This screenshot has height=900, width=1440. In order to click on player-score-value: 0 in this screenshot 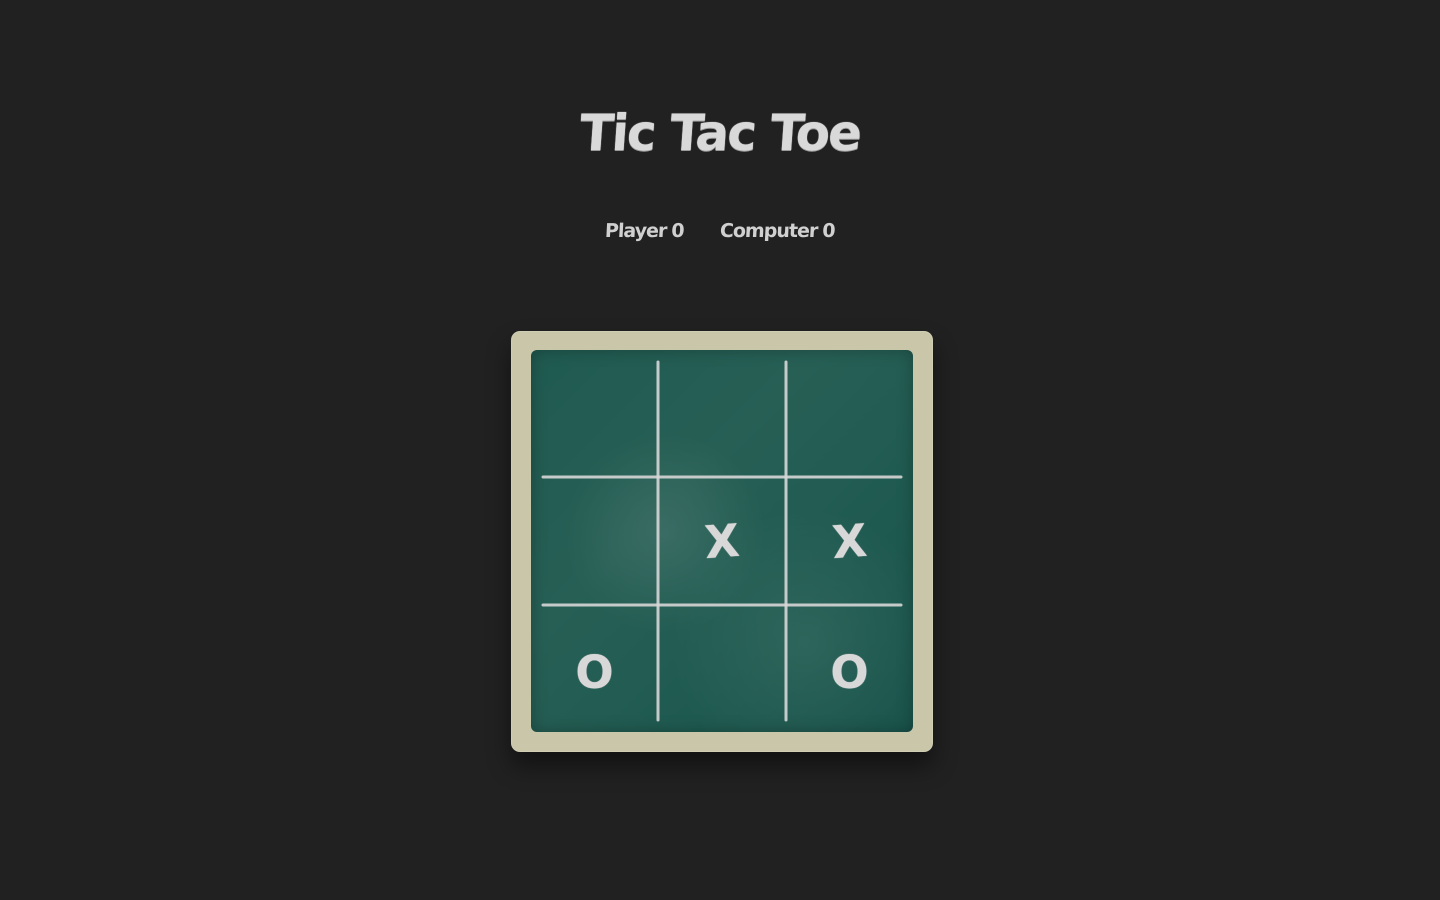, I will do `click(678, 231)`.